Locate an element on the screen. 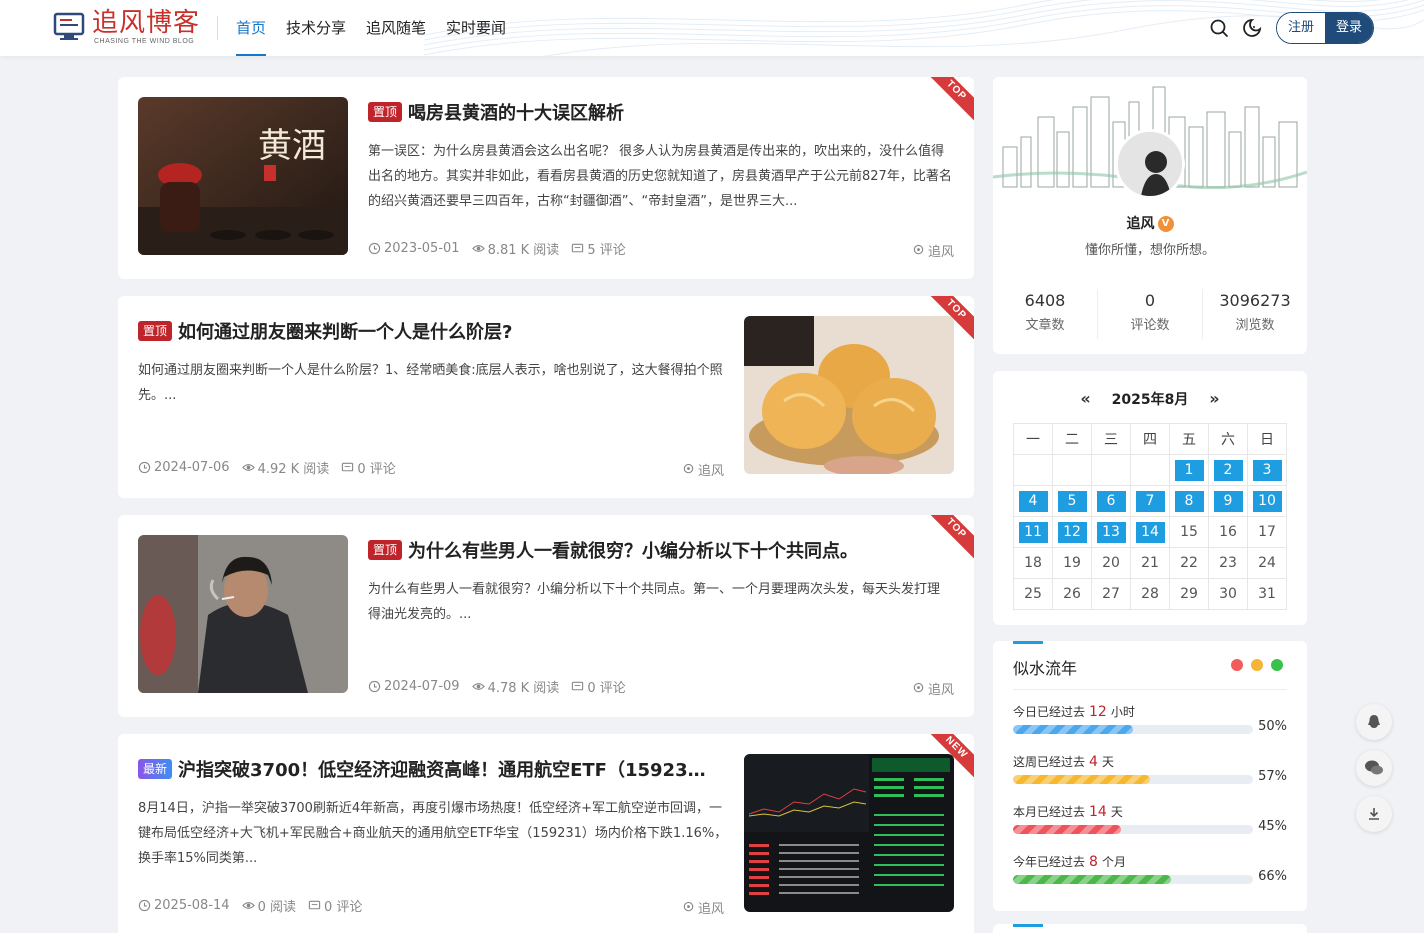 This screenshot has height=933, width=1424. calendar-day: 12 is located at coordinates (1072, 532).